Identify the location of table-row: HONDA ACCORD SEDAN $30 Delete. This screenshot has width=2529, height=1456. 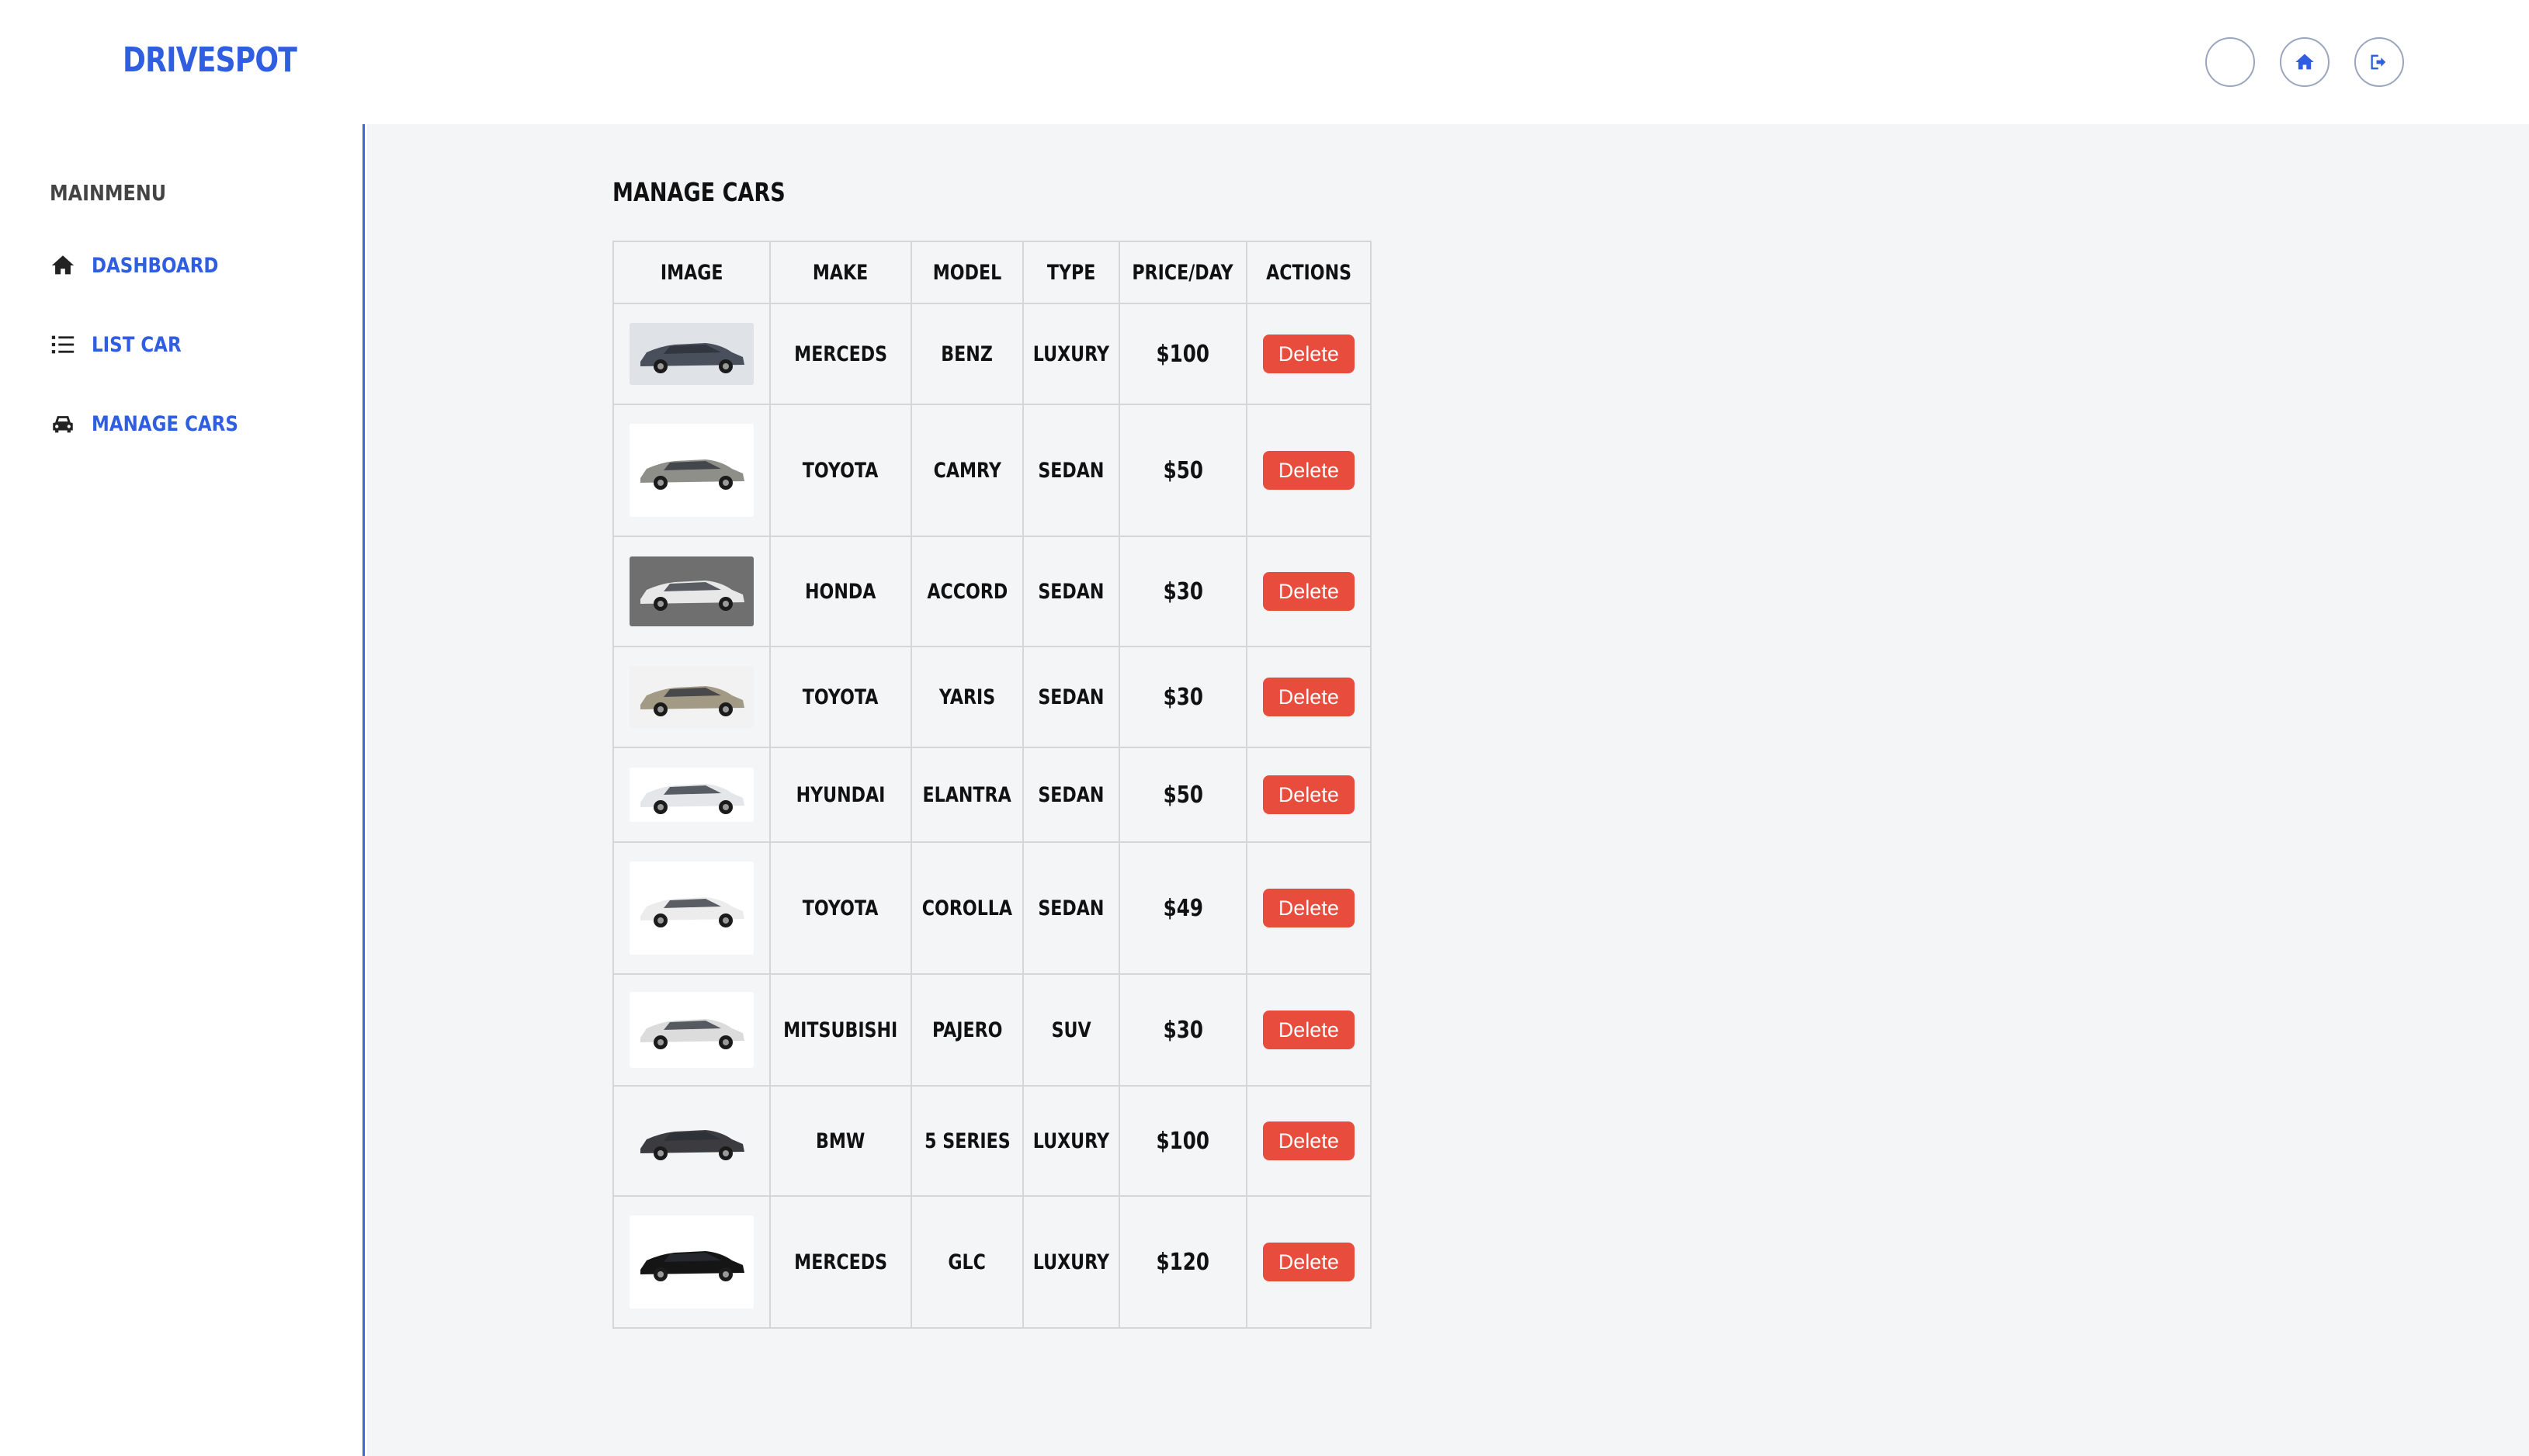
(992, 591).